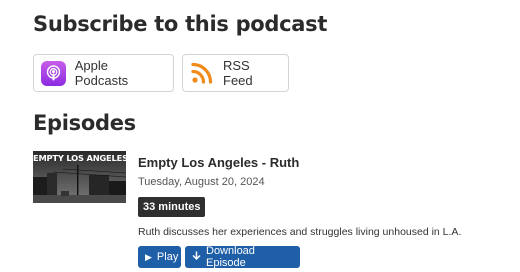 This screenshot has height=272, width=520. I want to click on play-label: Play, so click(167, 257).